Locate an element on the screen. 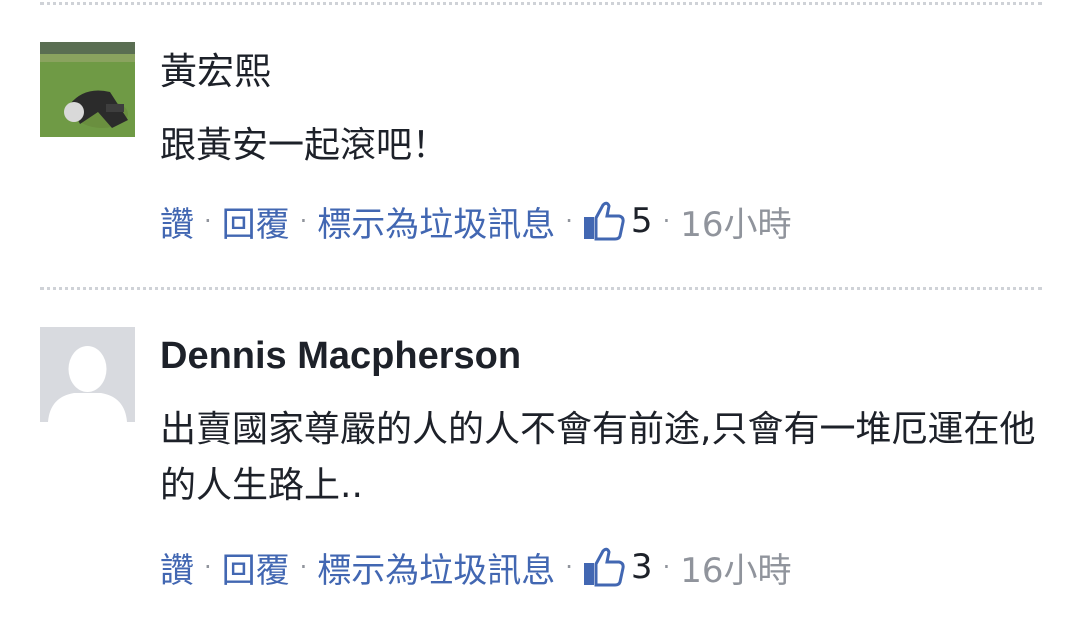 This screenshot has width=1080, height=624. author-name: 黃宏熙 is located at coordinates (215, 72).